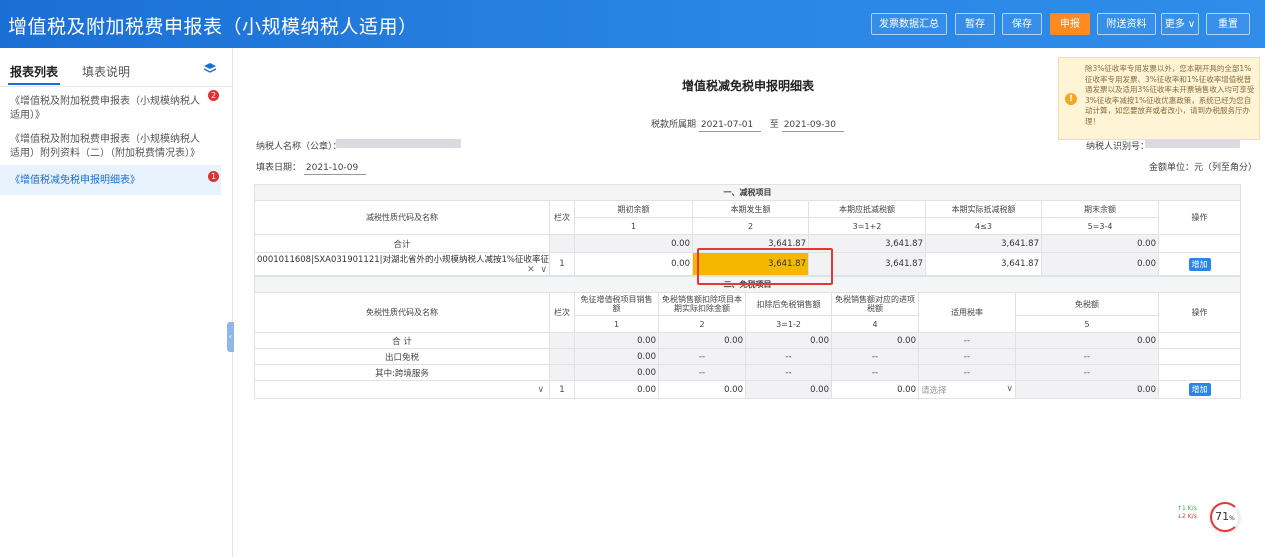 The image size is (1265, 557). I want to click on sidebar-item-attachment-two: 《增值税及附加税费申报表（小规模纳税人适用）附列资料（二）（附加税费情况表）》, so click(105, 147).